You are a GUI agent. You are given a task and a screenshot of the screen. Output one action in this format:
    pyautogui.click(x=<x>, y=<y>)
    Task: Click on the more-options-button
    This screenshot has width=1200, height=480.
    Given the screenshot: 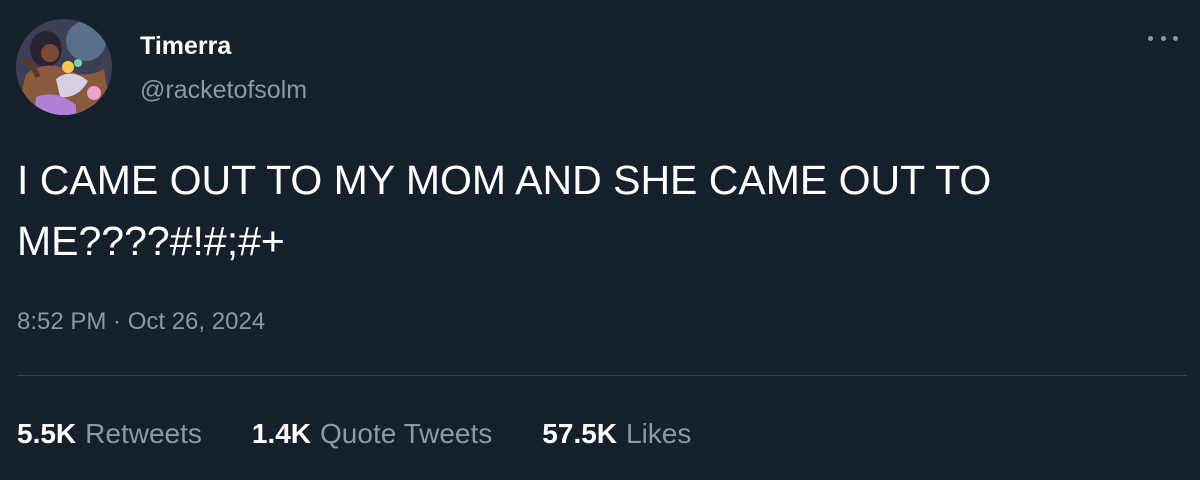 What is the action you would take?
    pyautogui.click(x=1163, y=38)
    